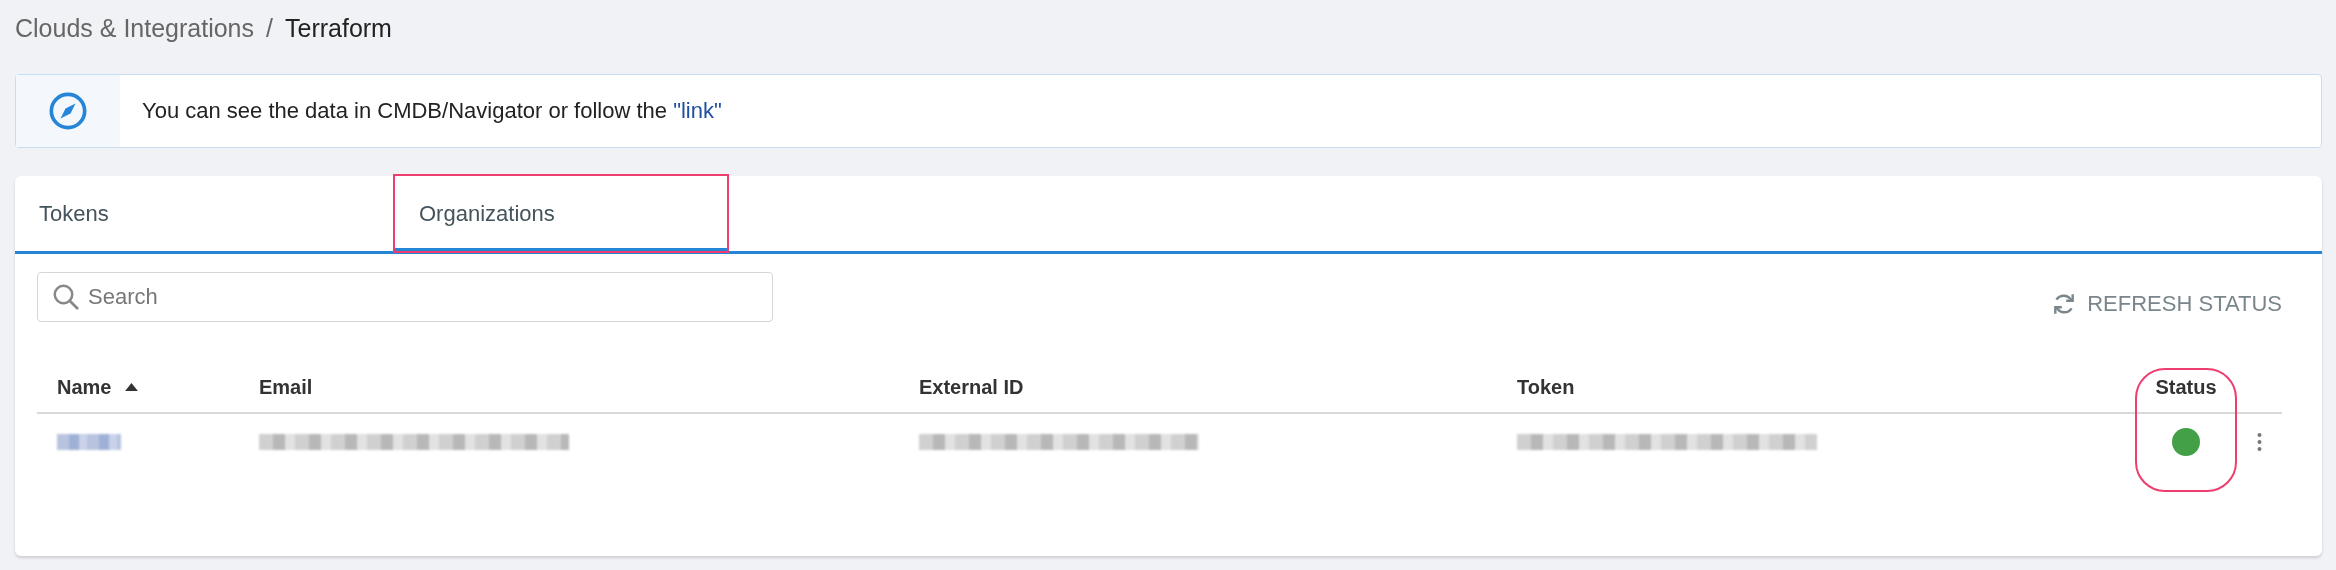 The image size is (2336, 570). What do you see at coordinates (1546, 387) in the screenshot?
I see `column-header: Token` at bounding box center [1546, 387].